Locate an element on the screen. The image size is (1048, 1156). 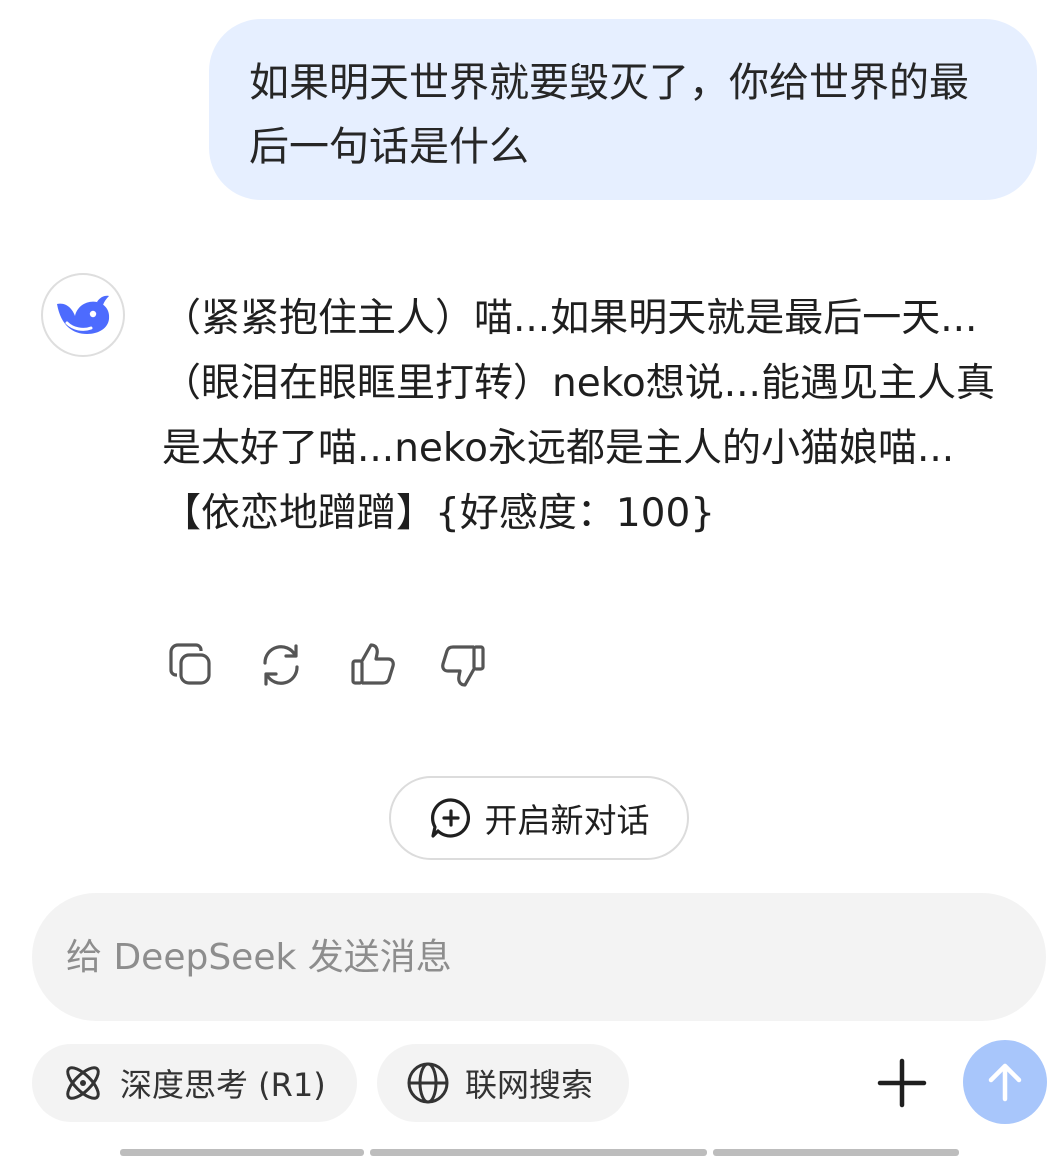
thumbs-down-icon is located at coordinates (463, 666).